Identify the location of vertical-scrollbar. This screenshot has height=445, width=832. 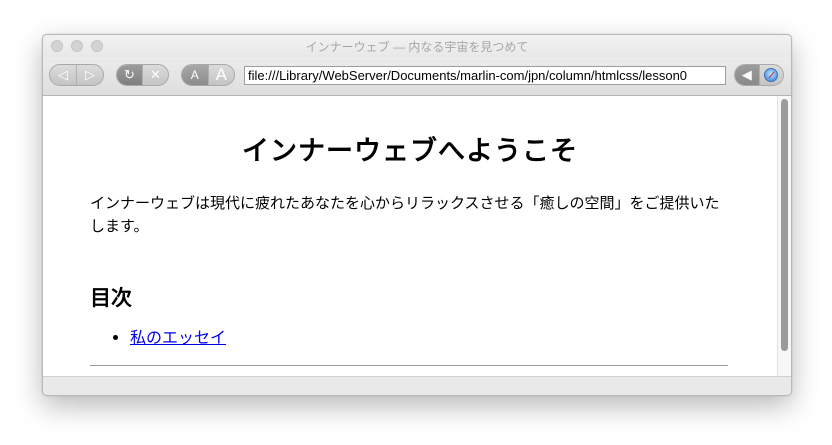
(784, 236).